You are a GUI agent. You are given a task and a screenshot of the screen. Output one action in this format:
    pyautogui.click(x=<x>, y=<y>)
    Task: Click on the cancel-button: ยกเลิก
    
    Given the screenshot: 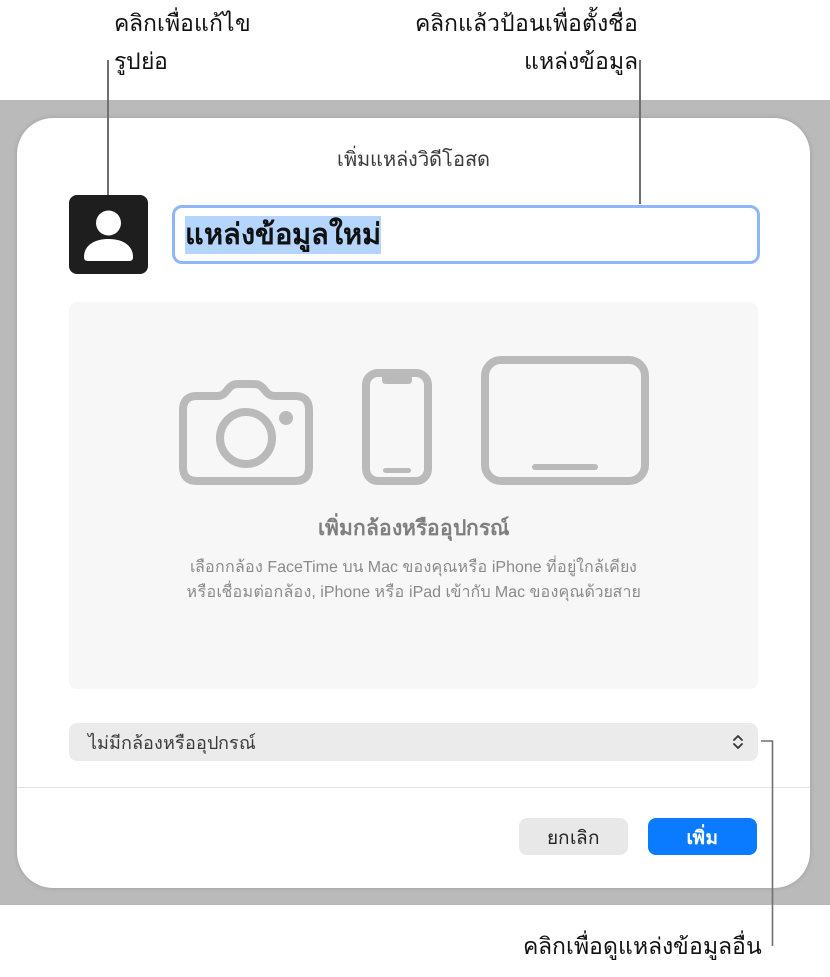 What is the action you would take?
    pyautogui.click(x=573, y=836)
    